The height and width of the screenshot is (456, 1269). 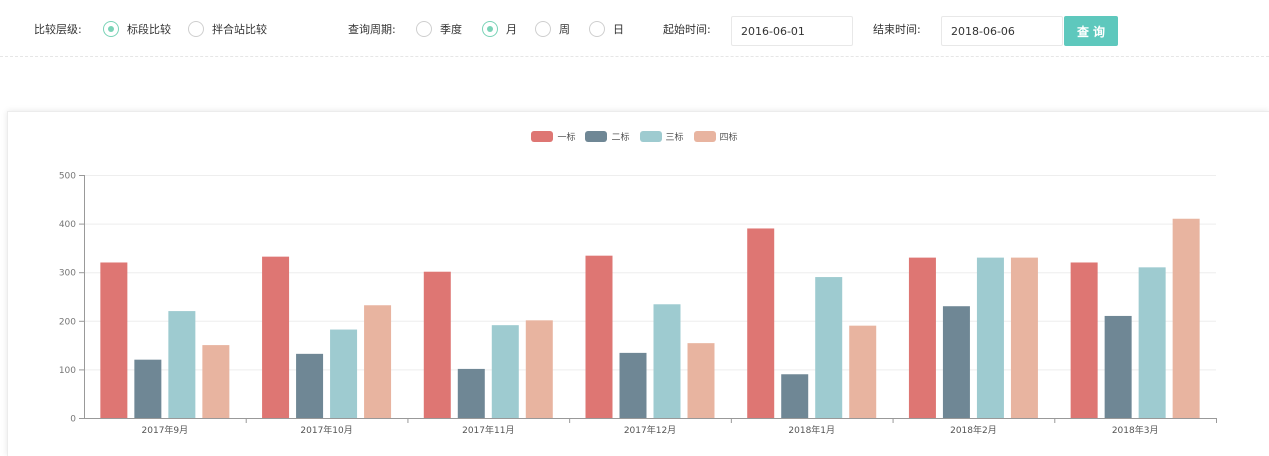 What do you see at coordinates (67, 225) in the screenshot?
I see `y-tick-label: 400` at bounding box center [67, 225].